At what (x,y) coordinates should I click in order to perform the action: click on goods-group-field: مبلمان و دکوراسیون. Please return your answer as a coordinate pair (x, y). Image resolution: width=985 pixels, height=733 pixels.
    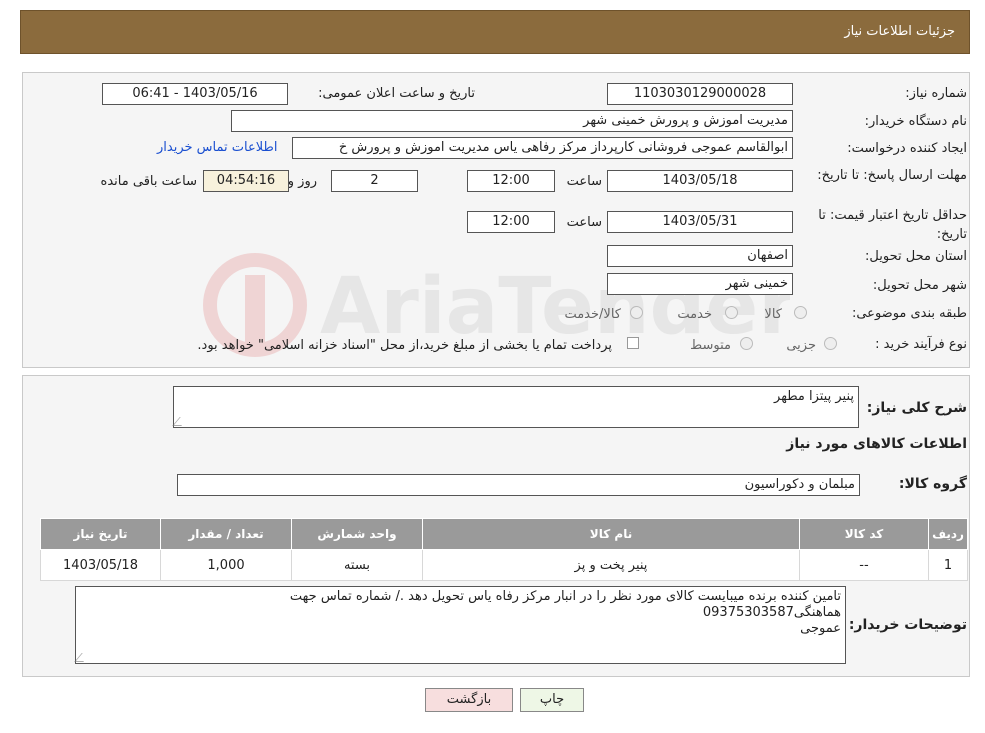
    Looking at the image, I should click on (518, 485).